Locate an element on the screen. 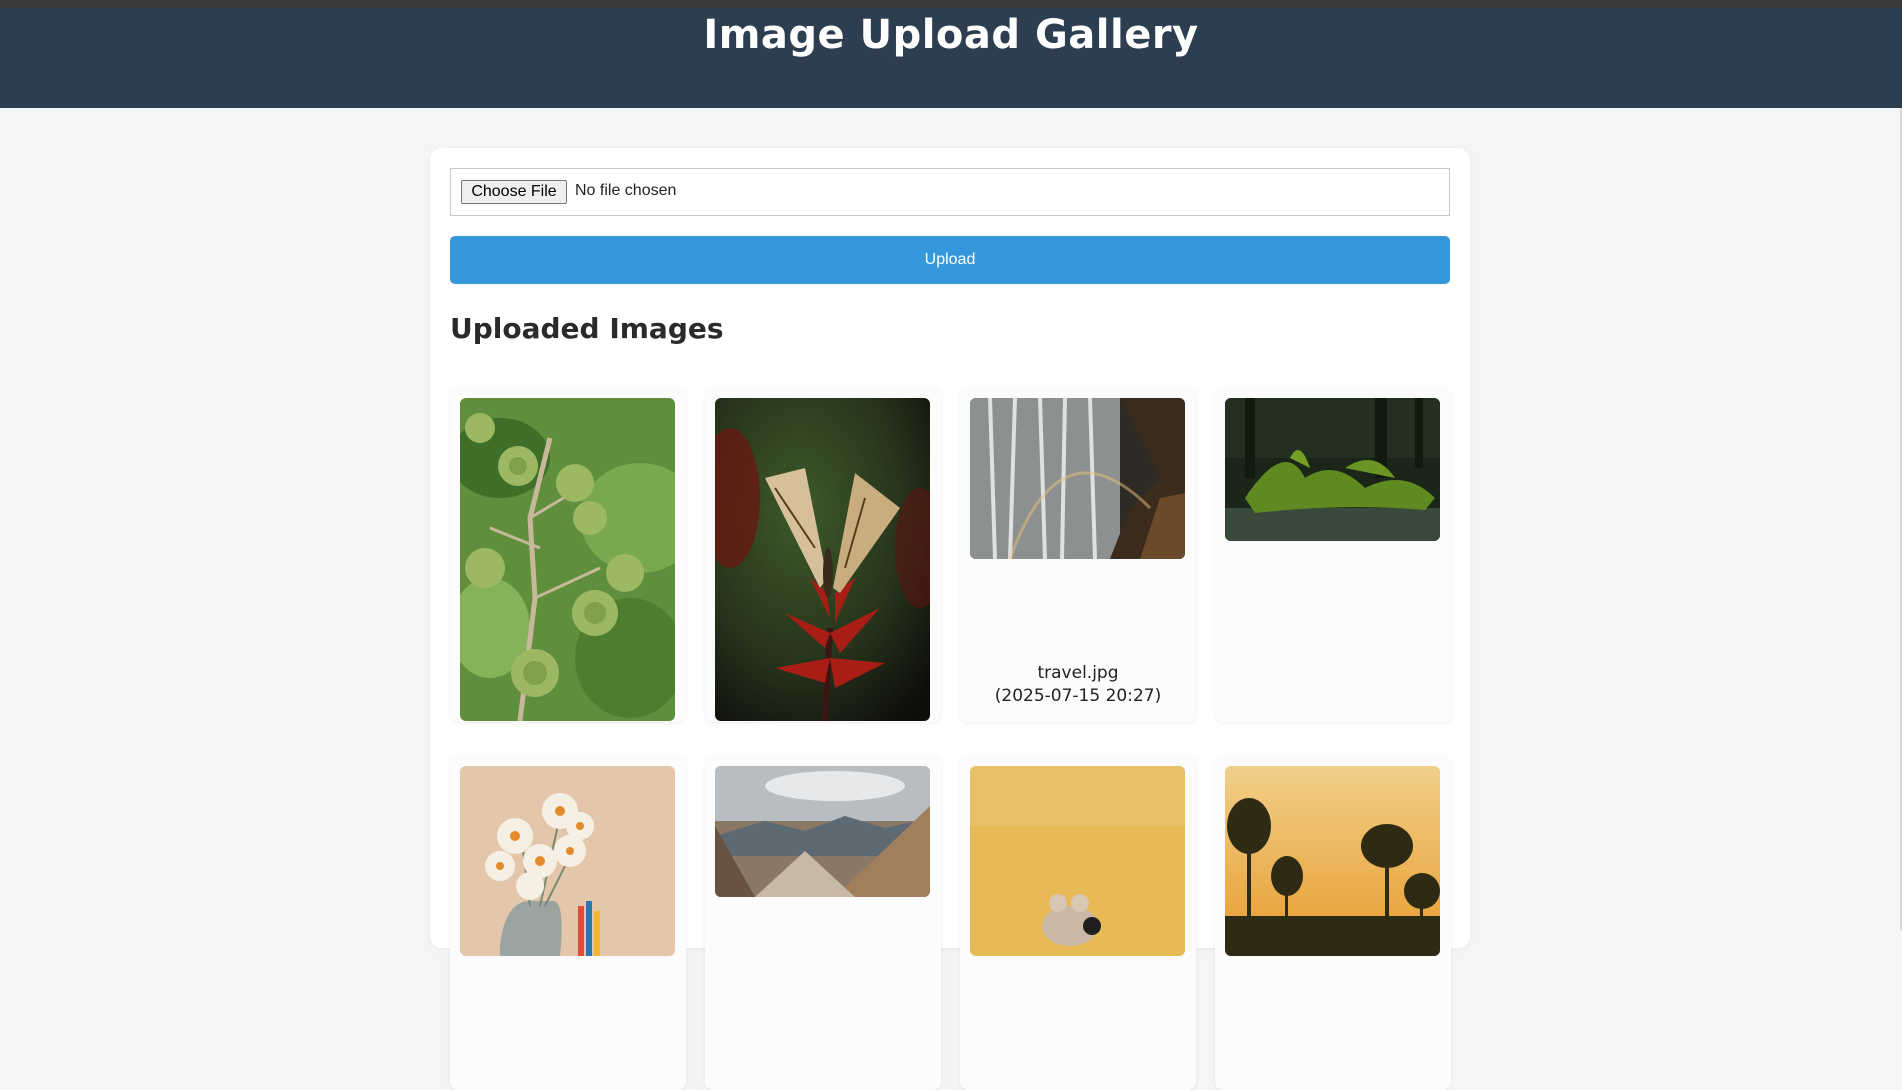 The width and height of the screenshot is (1902, 1090). choose-file-button: Choose File is located at coordinates (514, 192).